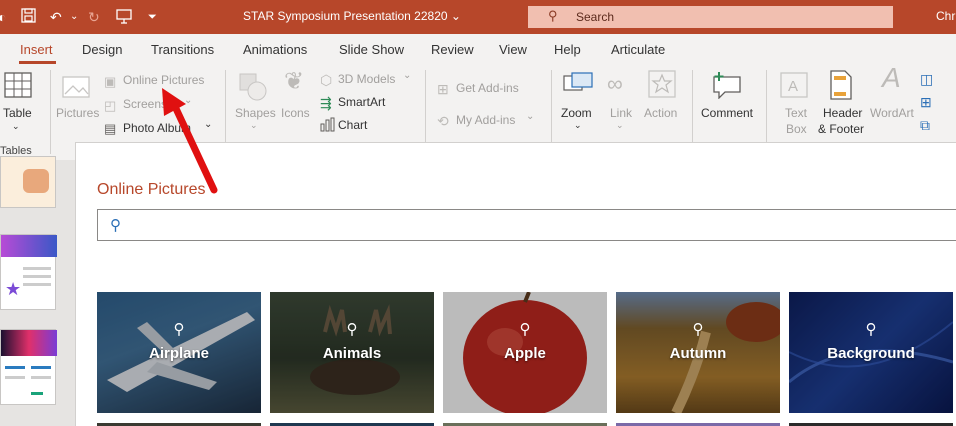 Image resolution: width=956 pixels, height=426 pixels. I want to click on link-label: Link, so click(621, 113).